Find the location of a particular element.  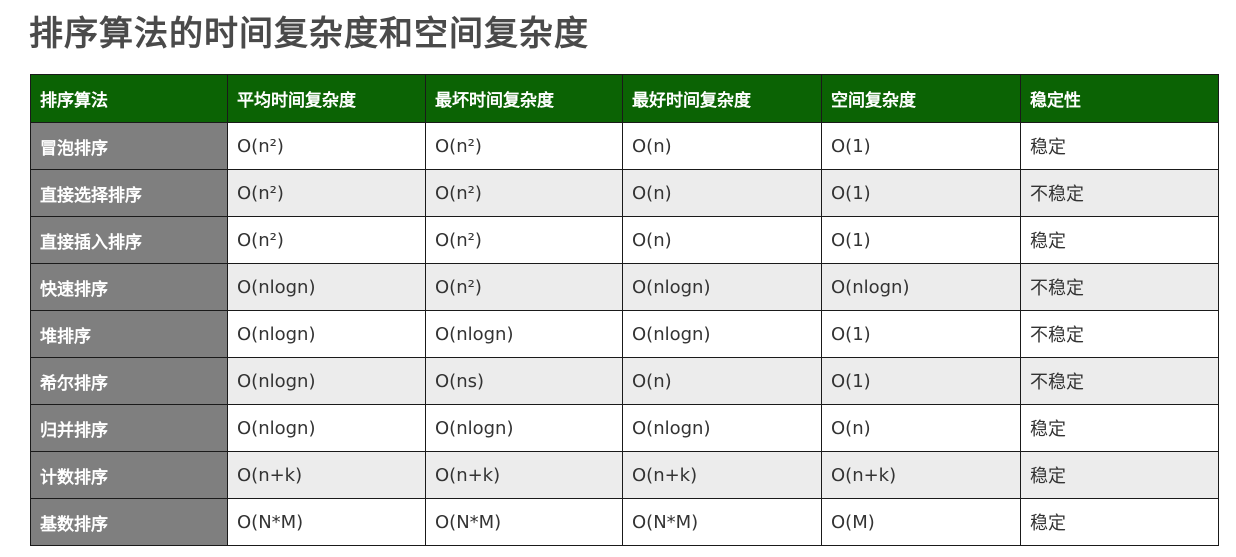

header-average-time: 平均时间复杂度 is located at coordinates (326, 98).